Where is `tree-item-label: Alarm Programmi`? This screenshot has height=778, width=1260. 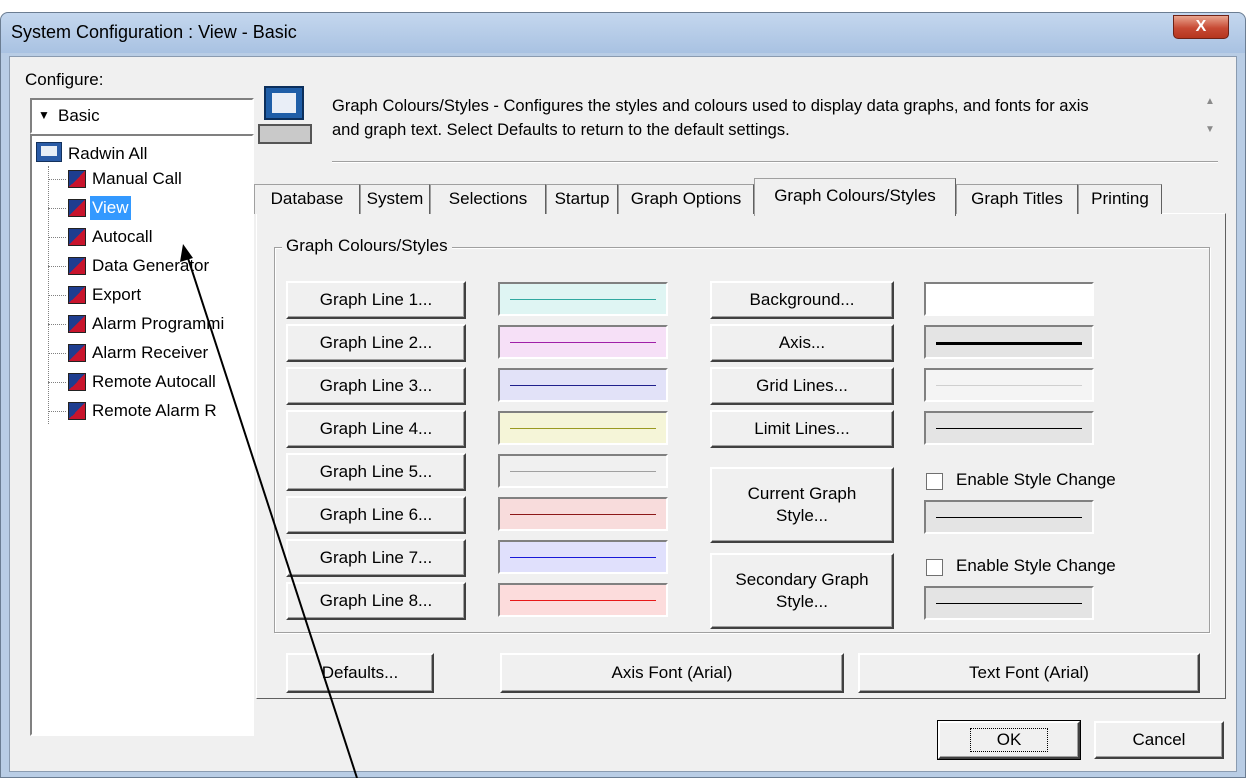
tree-item-label: Alarm Programmi is located at coordinates (158, 323).